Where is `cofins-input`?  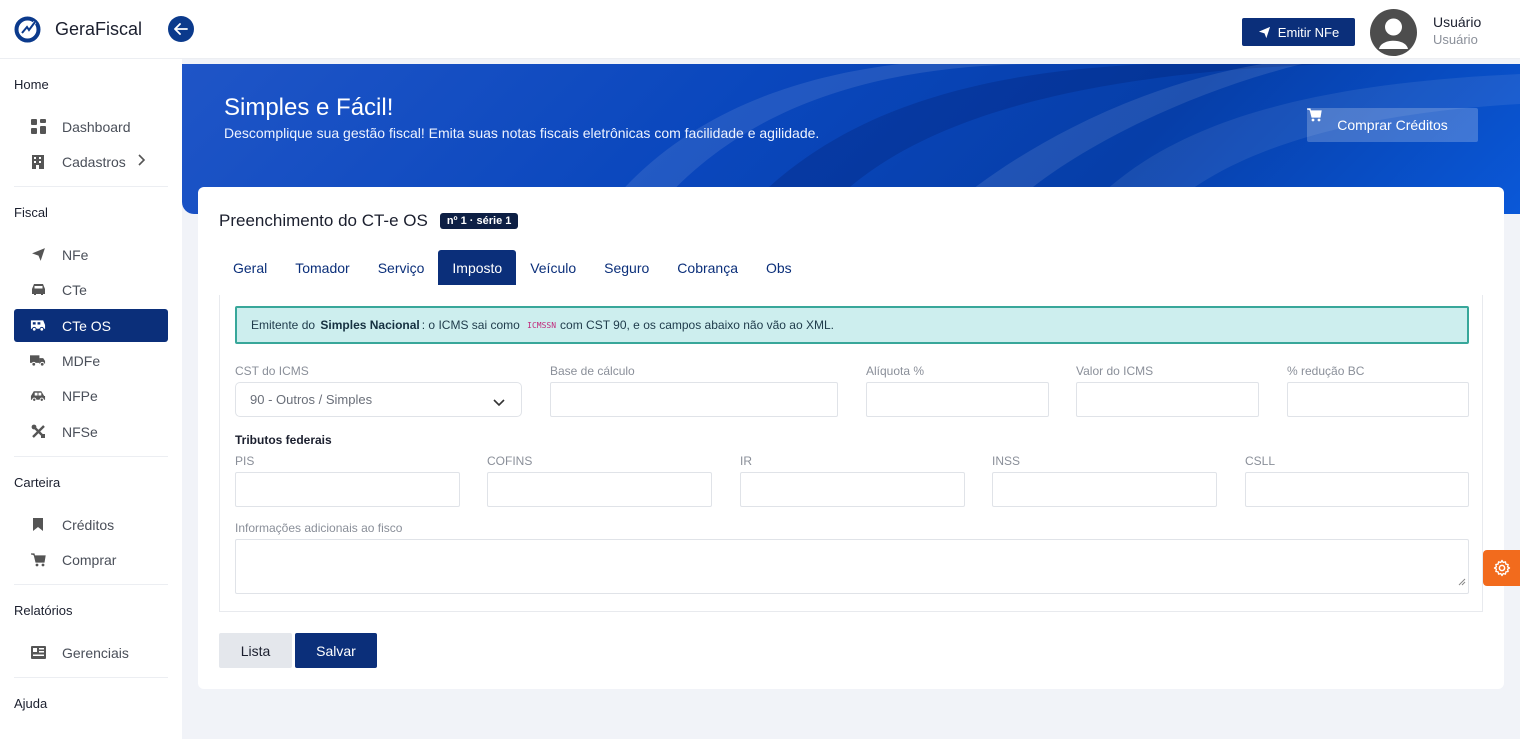 cofins-input is located at coordinates (599, 489).